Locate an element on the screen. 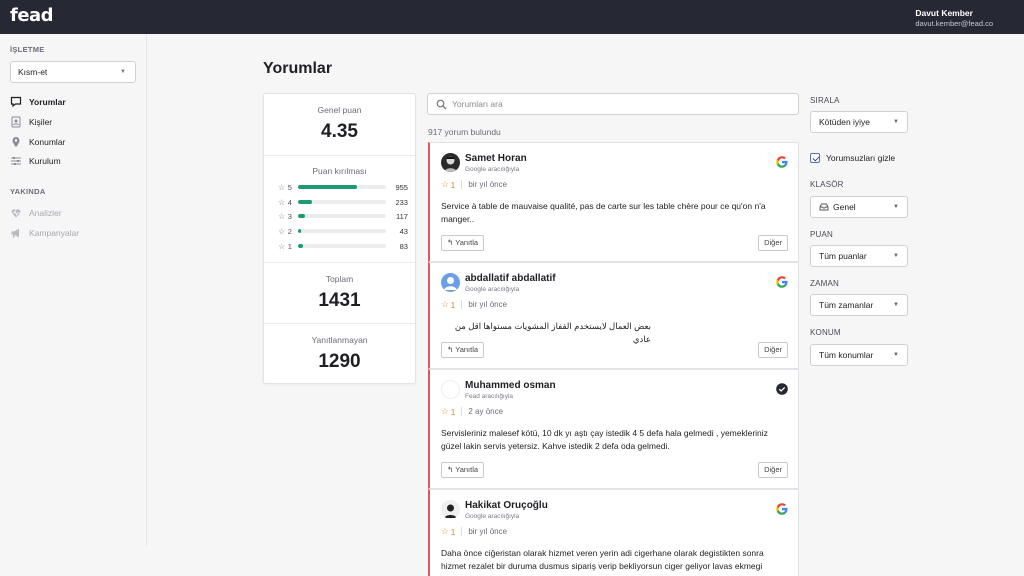  total-label: Toplam is located at coordinates (339, 279).